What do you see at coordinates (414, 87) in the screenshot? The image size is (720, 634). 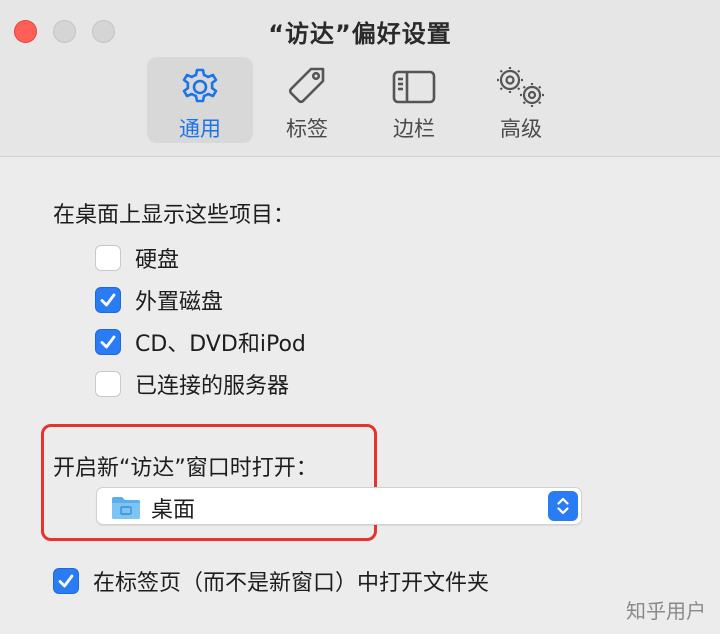 I see `sidebar-icon` at bounding box center [414, 87].